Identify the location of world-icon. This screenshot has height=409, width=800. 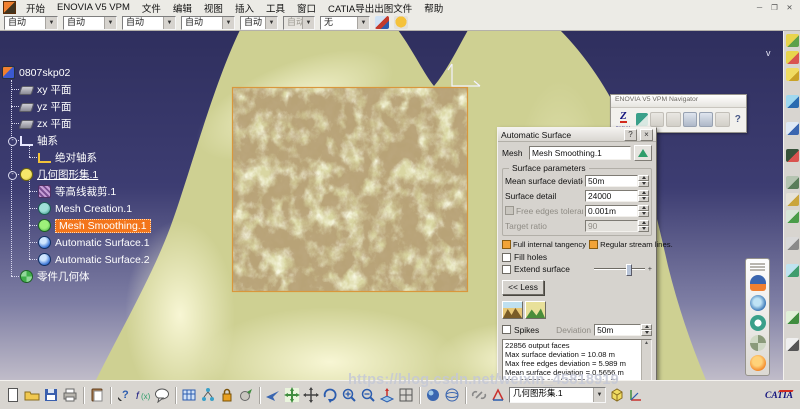
(792, 270).